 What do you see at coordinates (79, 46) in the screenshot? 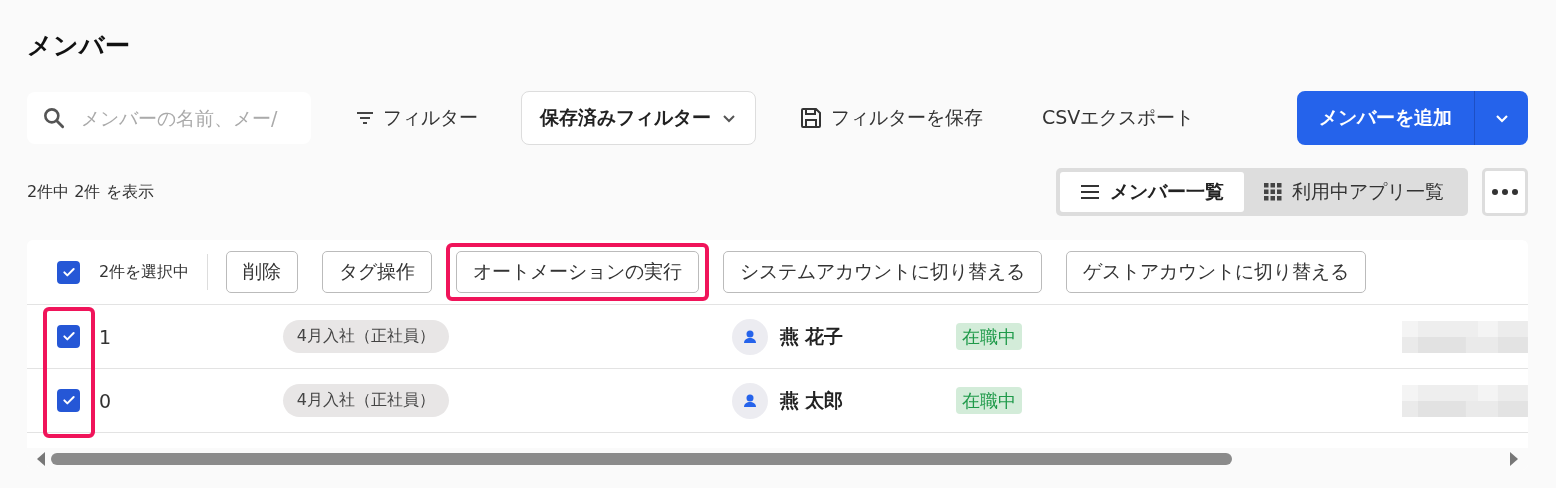
I see `page-title: メンバー` at bounding box center [79, 46].